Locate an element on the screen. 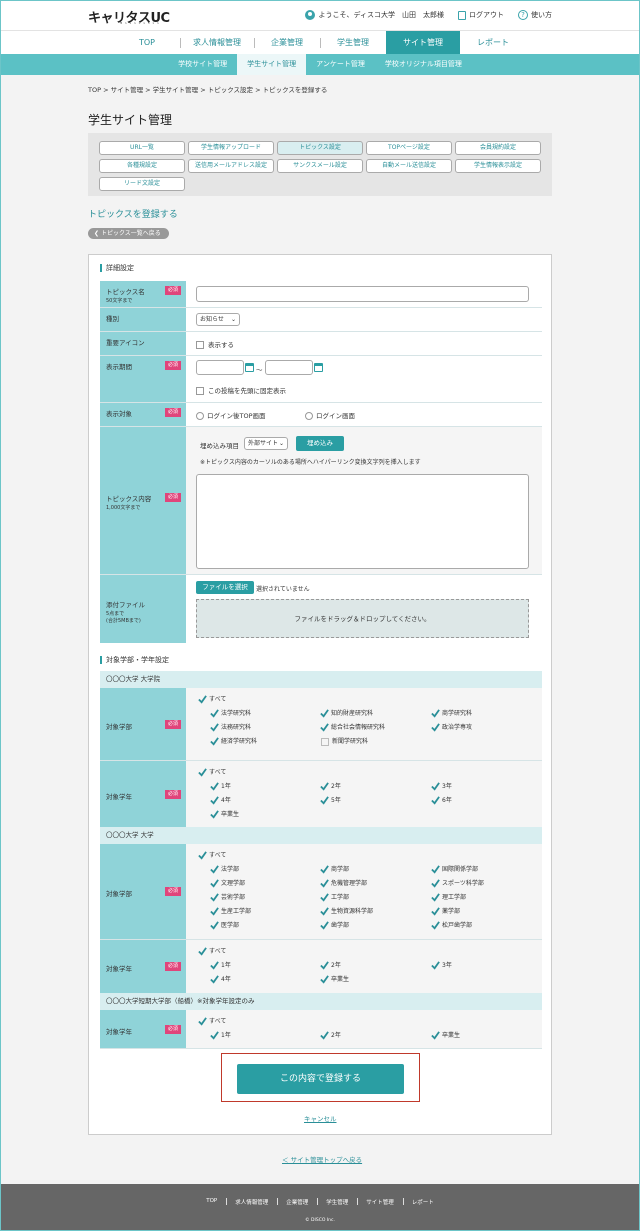  checkbox-option: 工学部 is located at coordinates (334, 897).